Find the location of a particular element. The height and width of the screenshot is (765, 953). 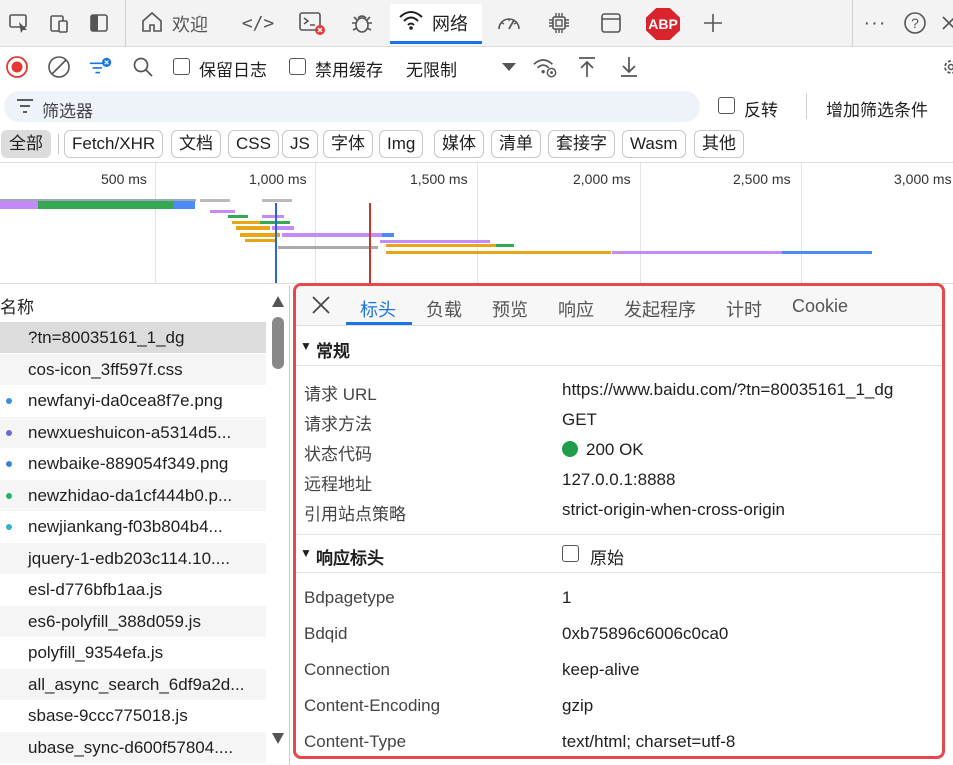

record-icon is located at coordinates (17, 67).